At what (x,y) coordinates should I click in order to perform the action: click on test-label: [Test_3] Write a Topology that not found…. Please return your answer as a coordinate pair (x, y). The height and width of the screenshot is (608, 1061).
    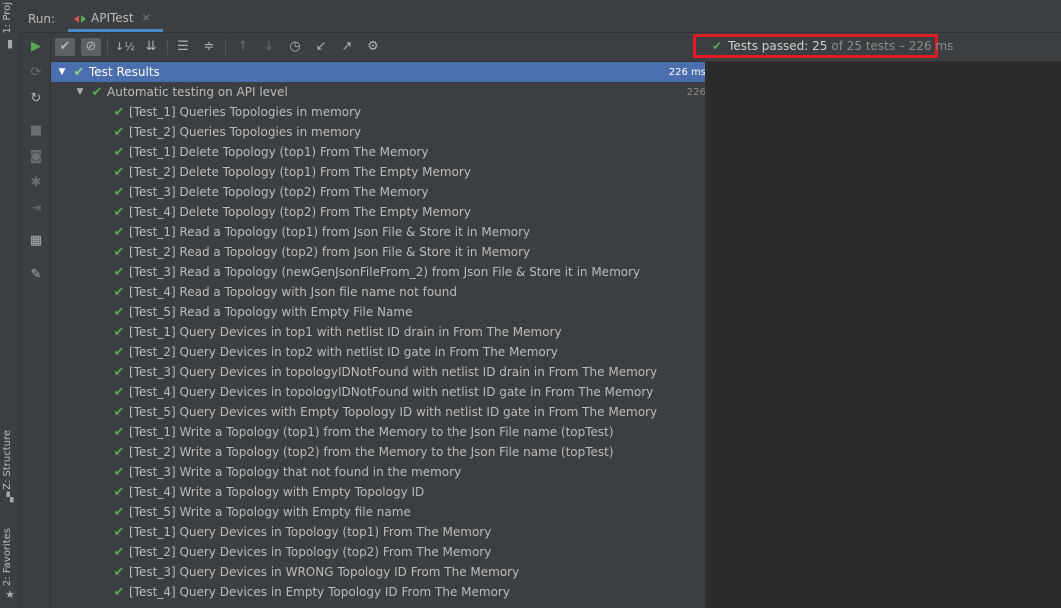
    Looking at the image, I should click on (295, 472).